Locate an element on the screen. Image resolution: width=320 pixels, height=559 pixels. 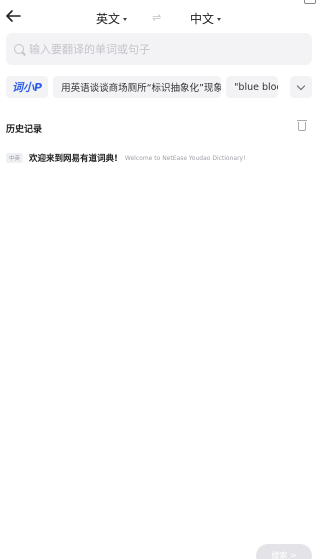
clipboard-icon is located at coordinates (310, 2).